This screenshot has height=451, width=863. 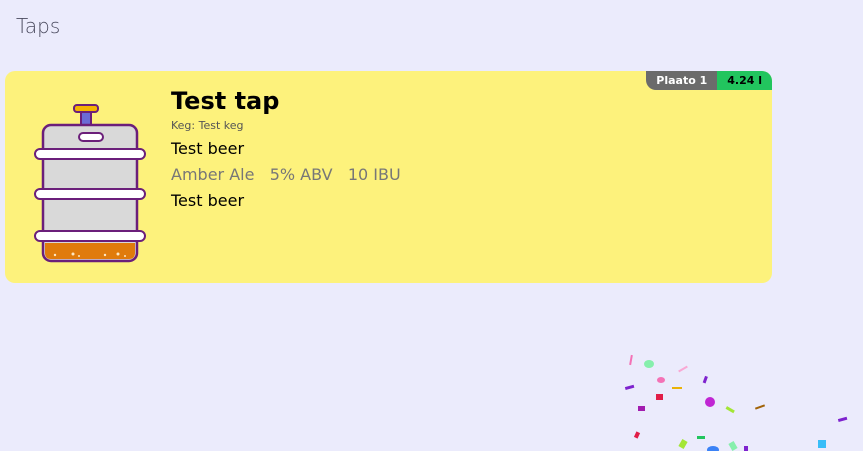 I want to click on device-badge: Plaato 1, so click(x=682, y=80).